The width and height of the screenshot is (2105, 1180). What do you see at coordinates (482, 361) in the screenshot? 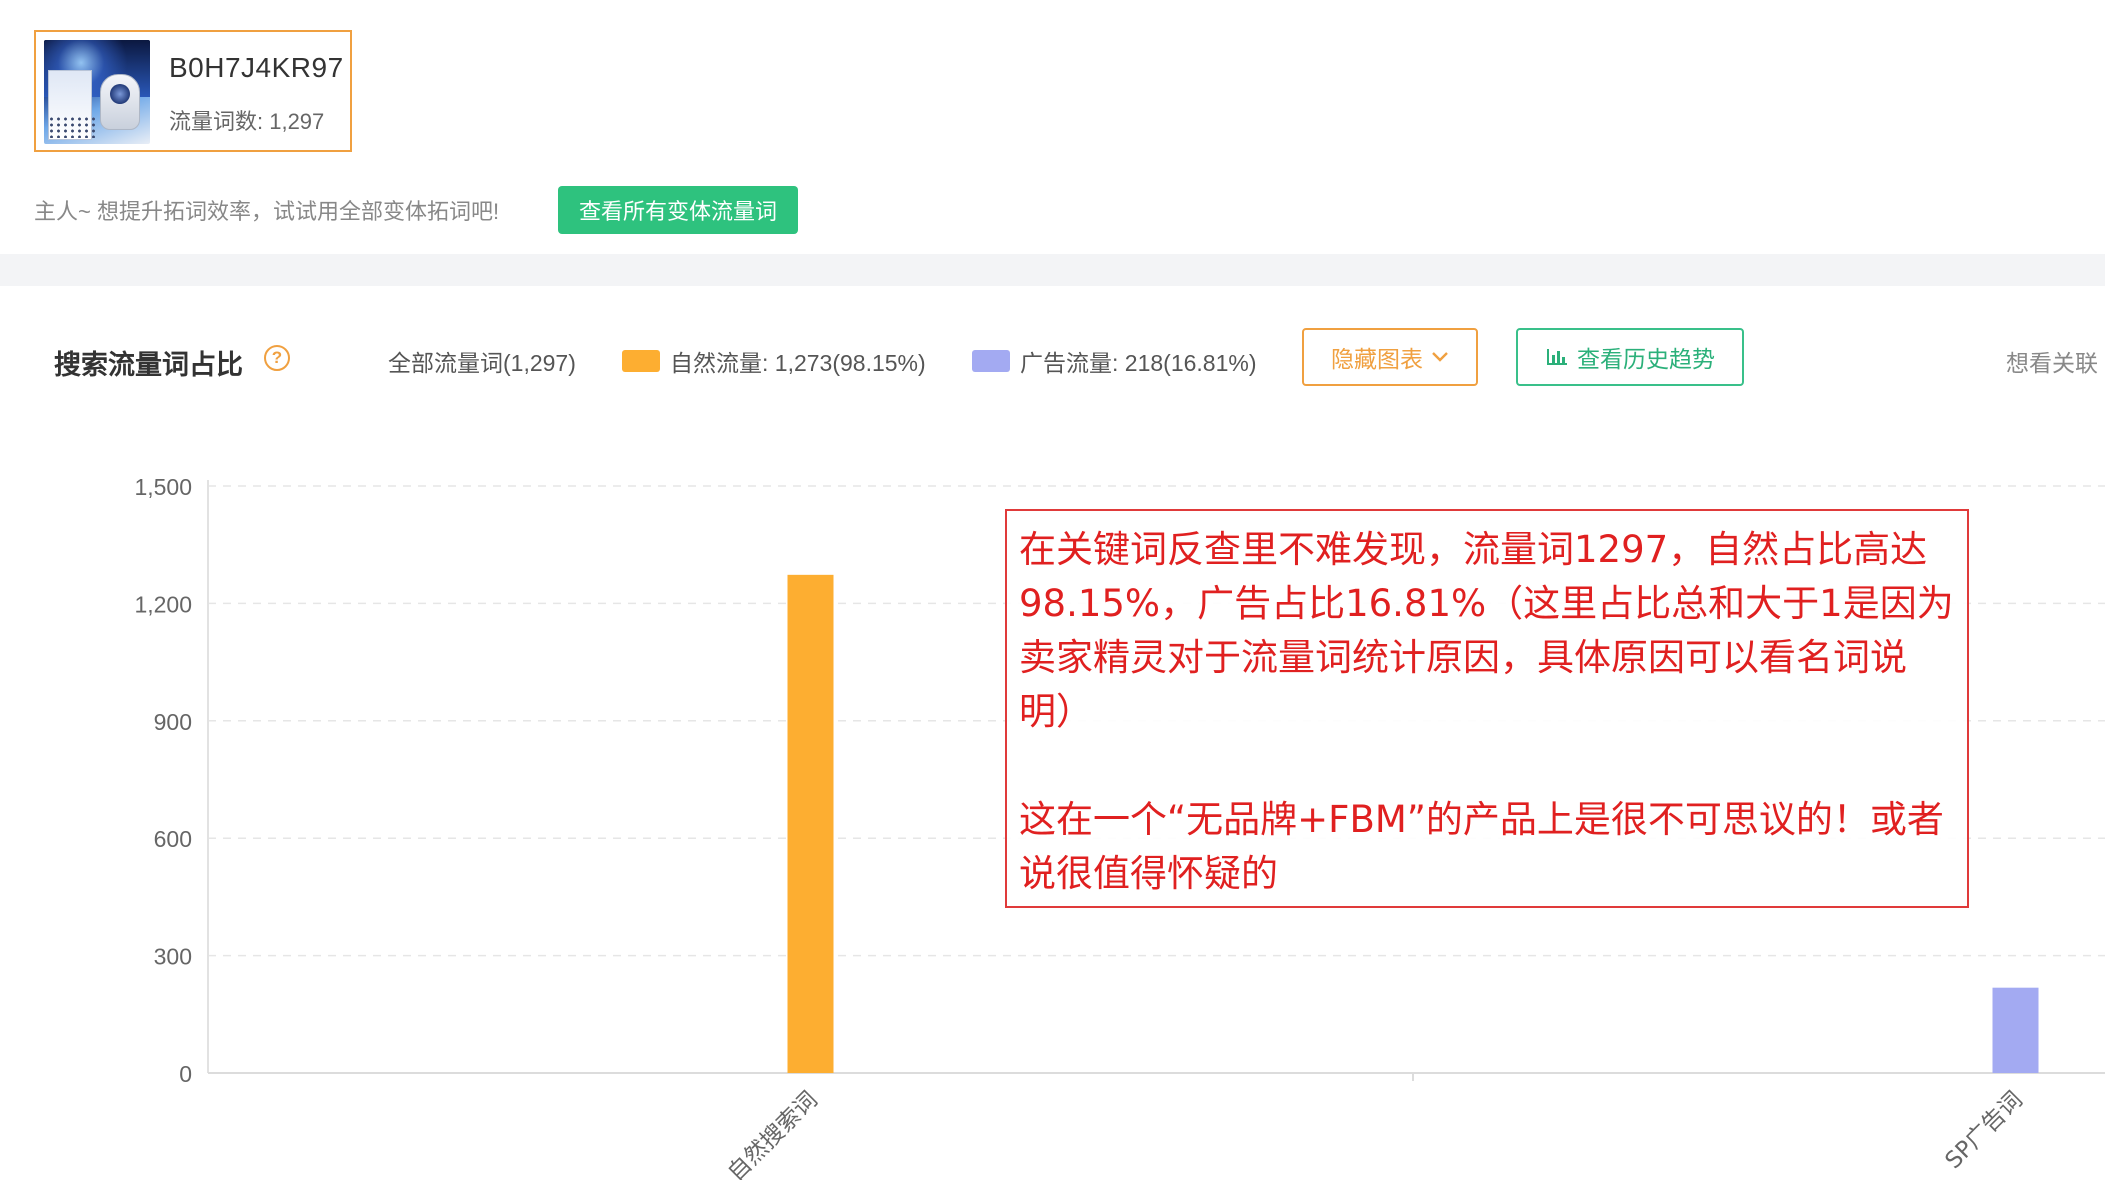
I see `filter-all-keywords: 全部流量词(1,297)` at bounding box center [482, 361].